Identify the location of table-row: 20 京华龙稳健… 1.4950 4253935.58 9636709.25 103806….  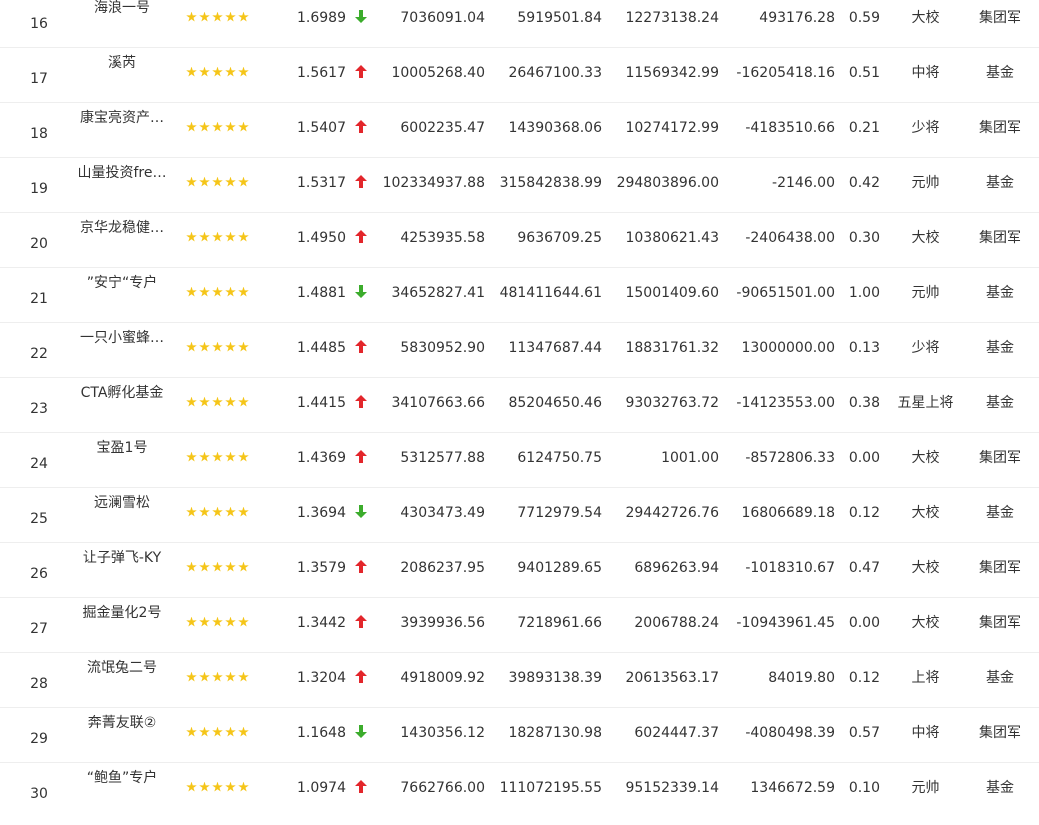
(519, 240).